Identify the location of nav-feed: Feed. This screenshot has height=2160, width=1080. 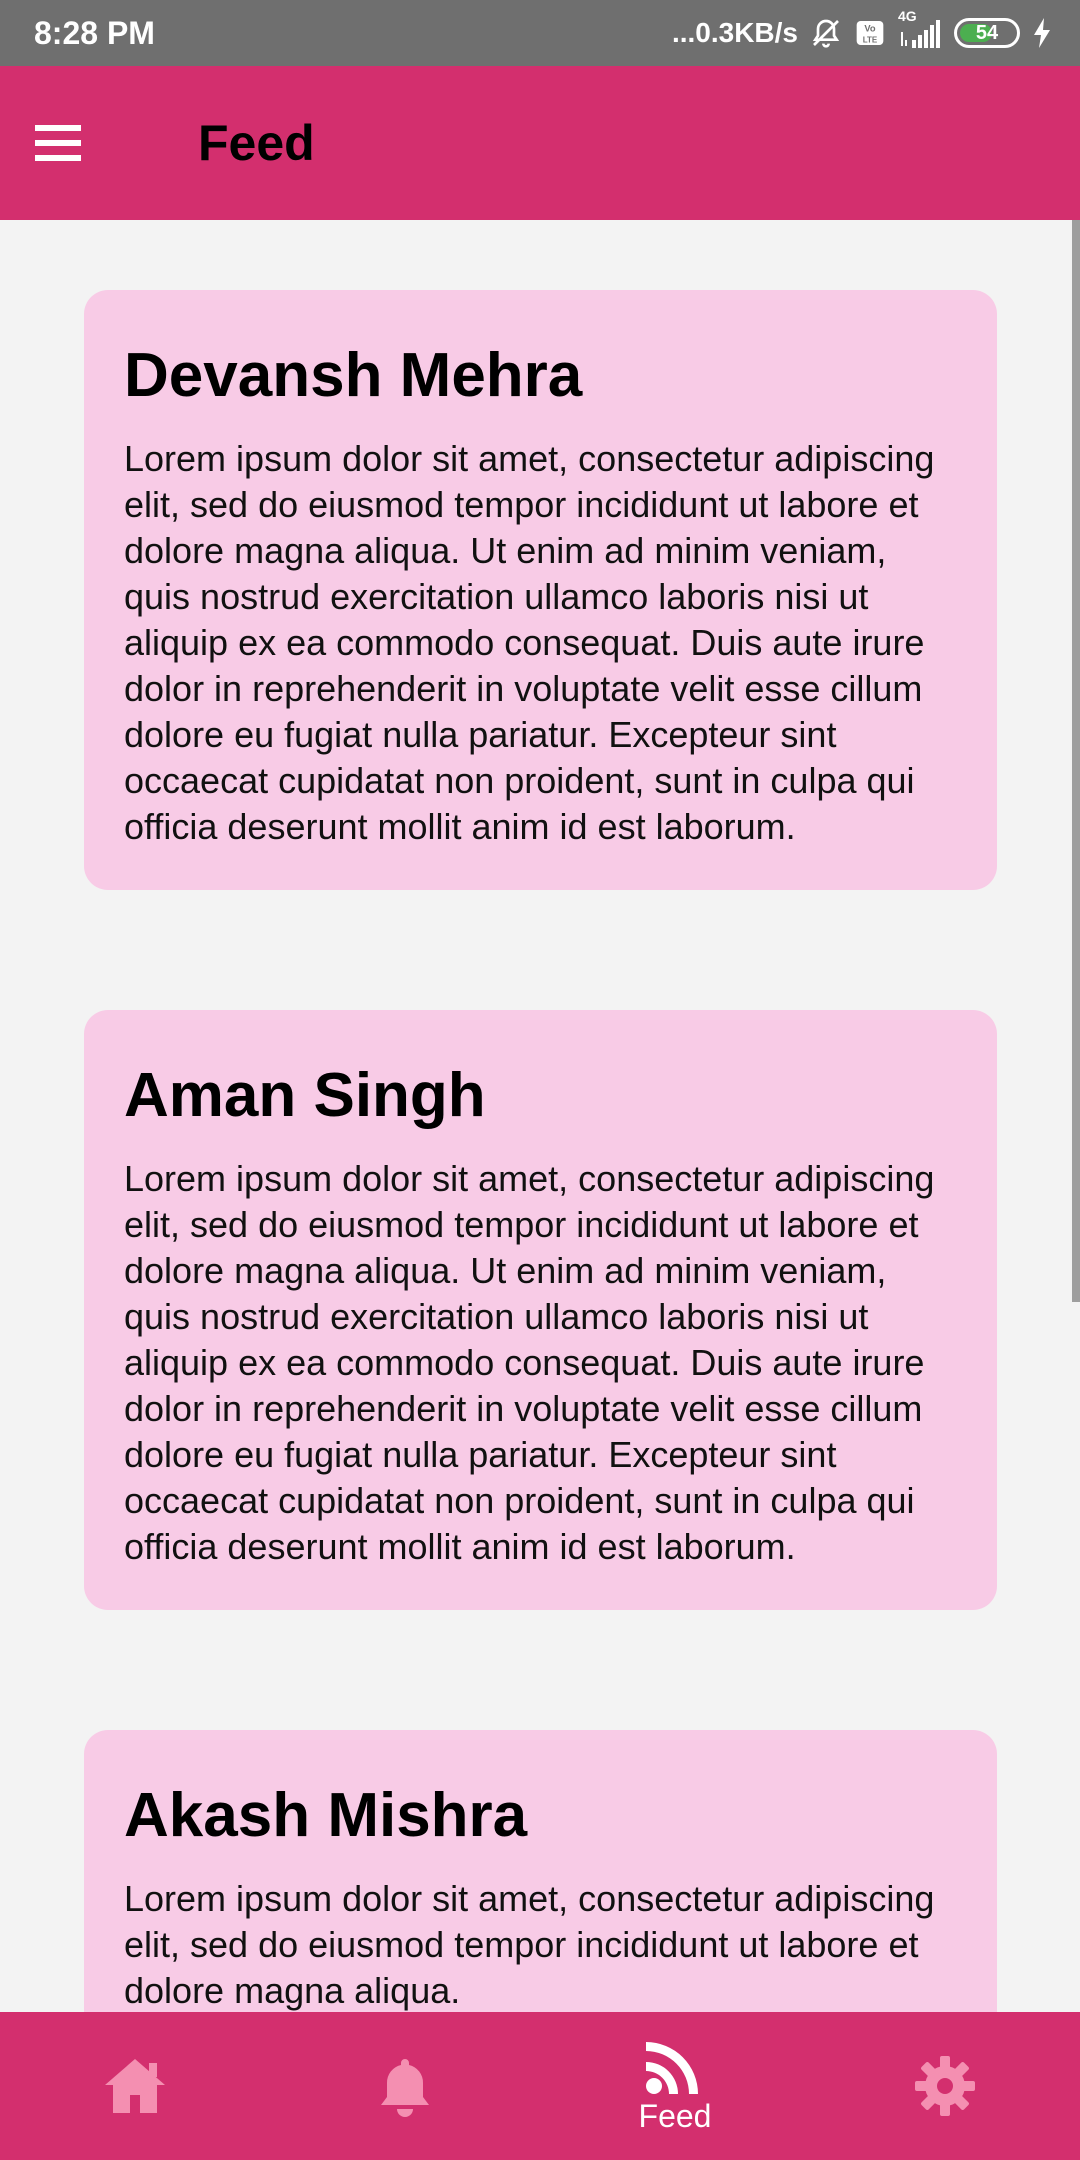
(675, 2086).